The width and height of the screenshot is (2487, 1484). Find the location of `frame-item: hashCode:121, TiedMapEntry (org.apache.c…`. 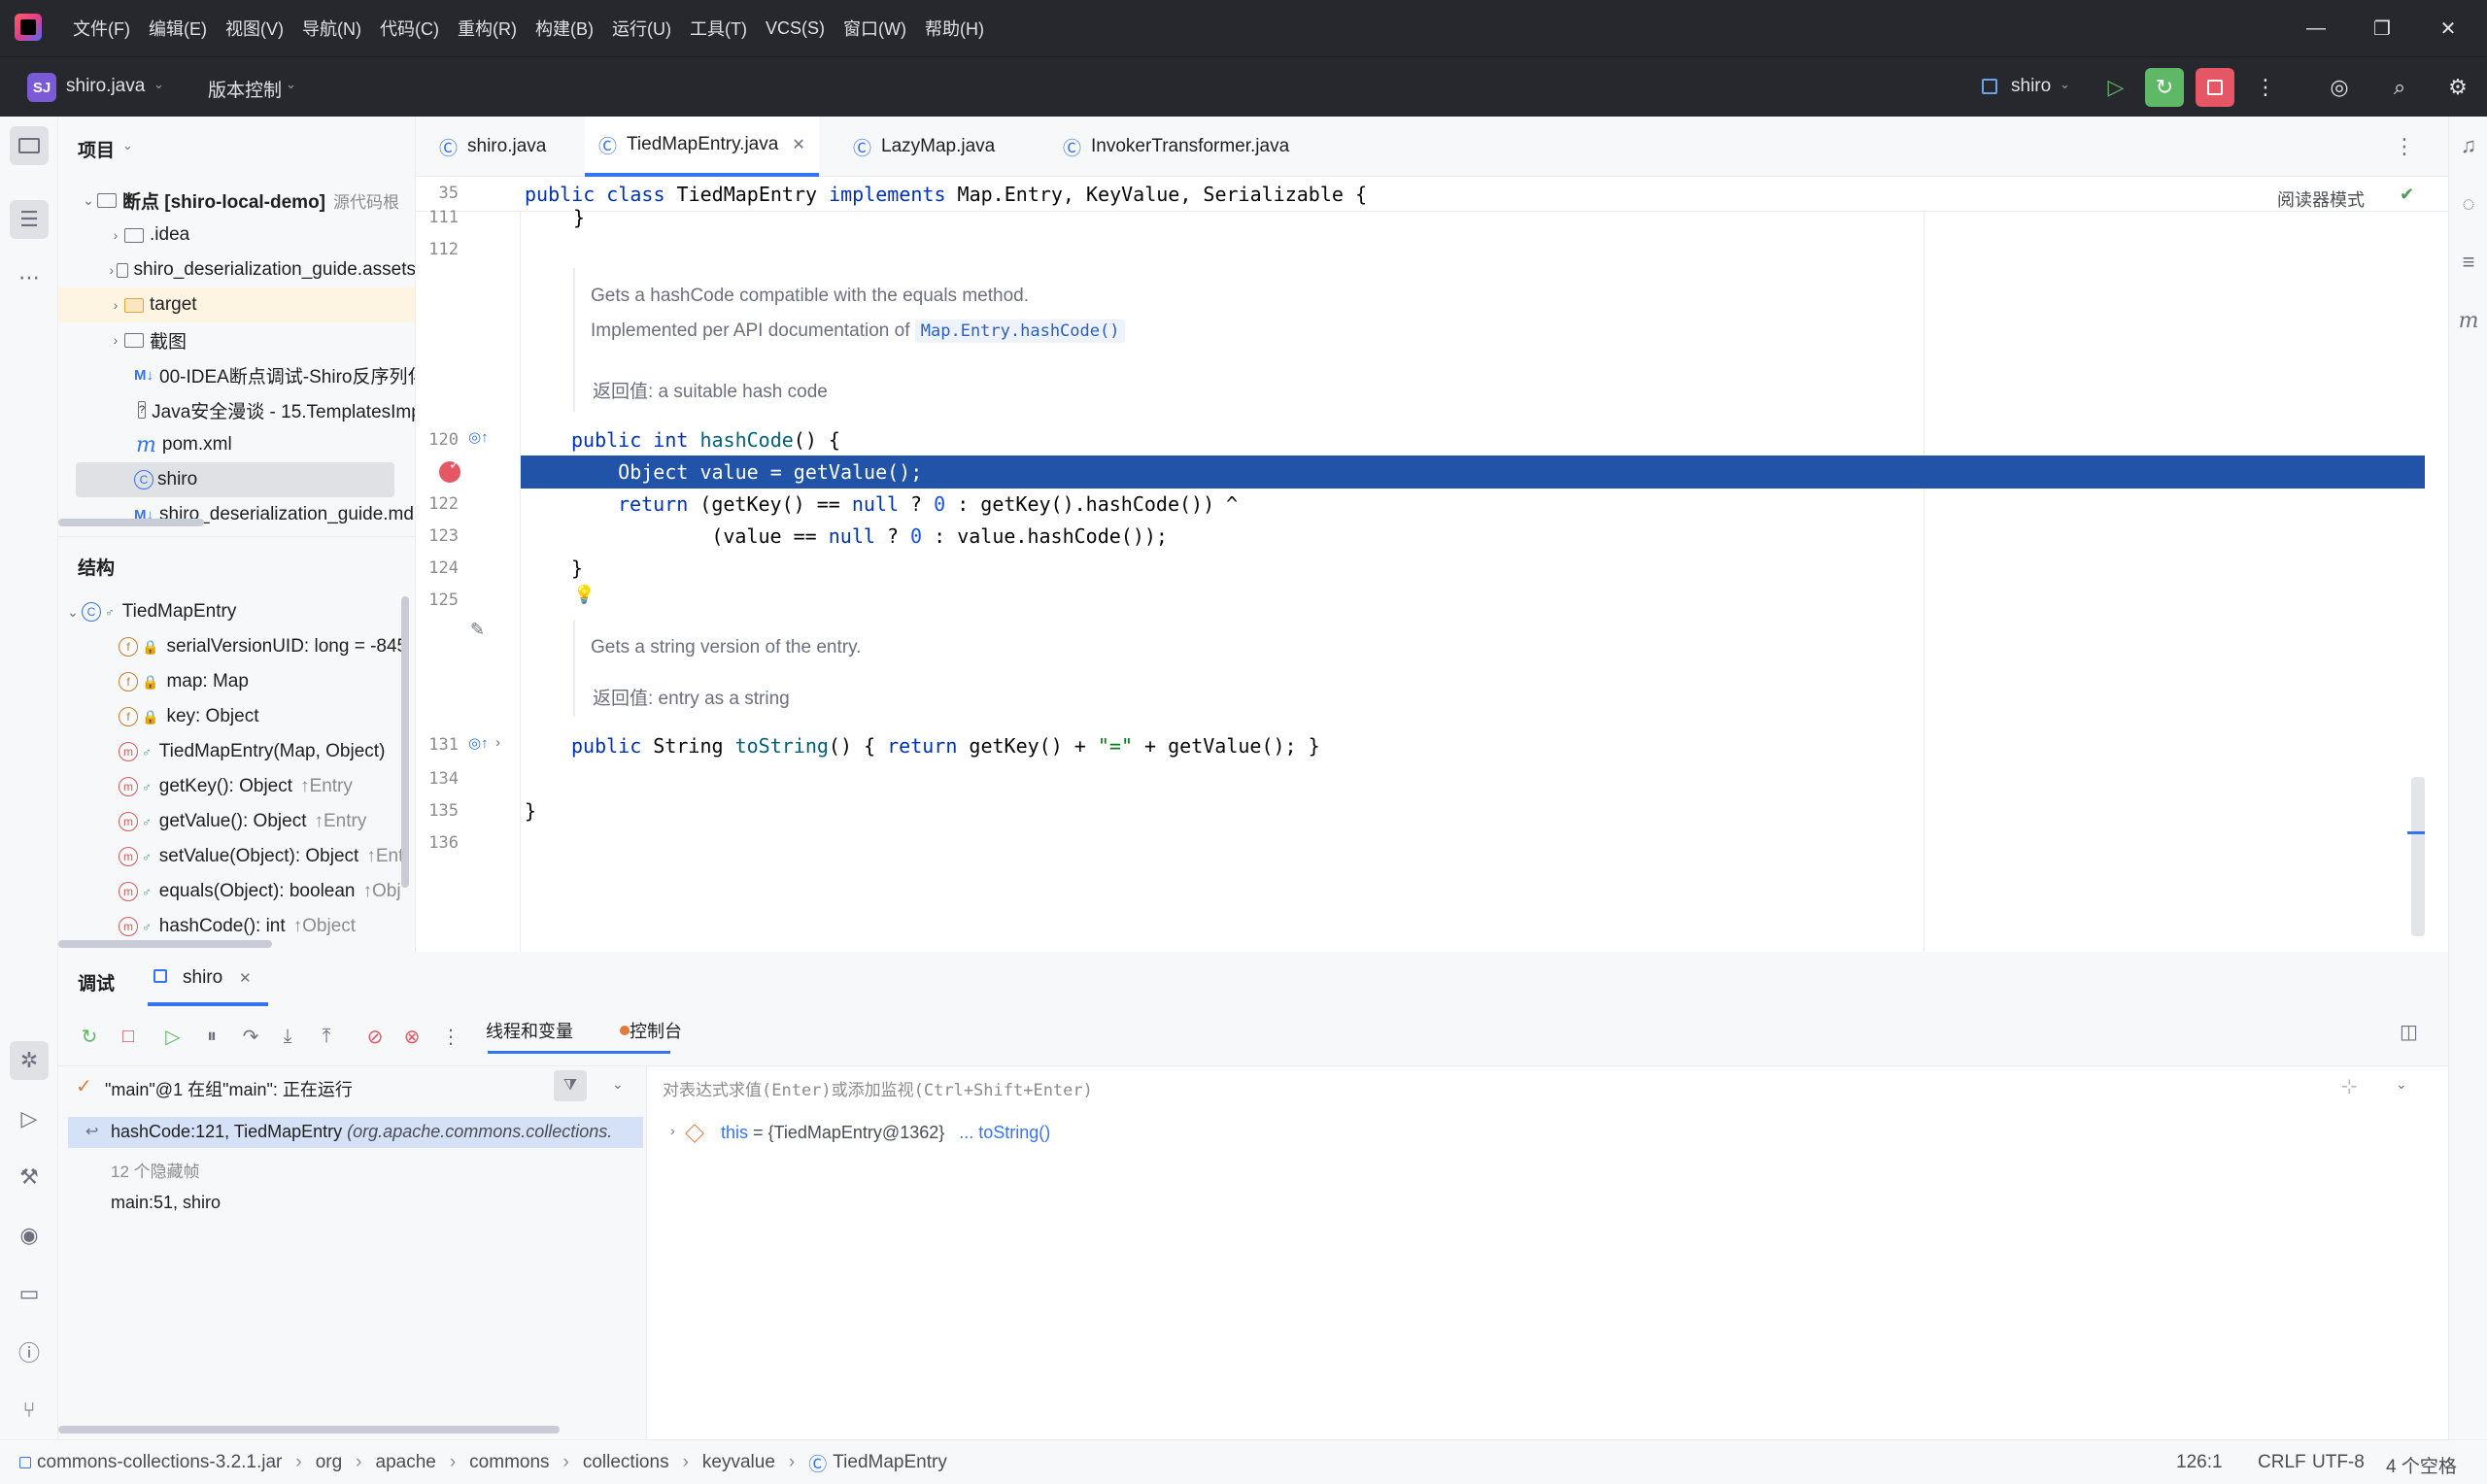

frame-item: hashCode:121, TiedMapEntry (org.apache.c… is located at coordinates (376, 1132).